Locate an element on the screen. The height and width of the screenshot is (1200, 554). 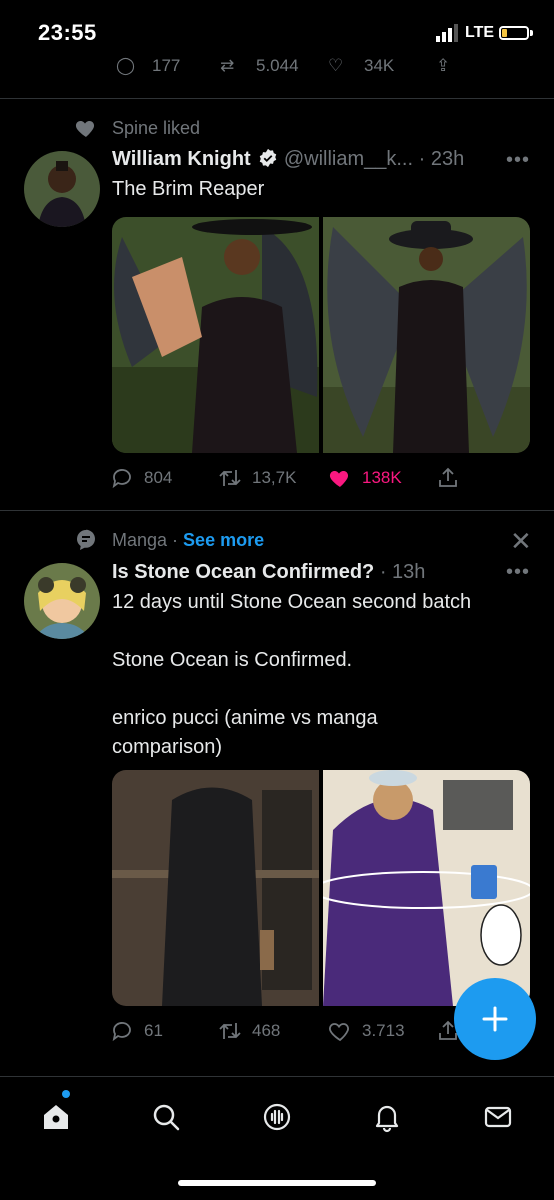
tweet-time: · 23h is located at coordinates (441, 159).